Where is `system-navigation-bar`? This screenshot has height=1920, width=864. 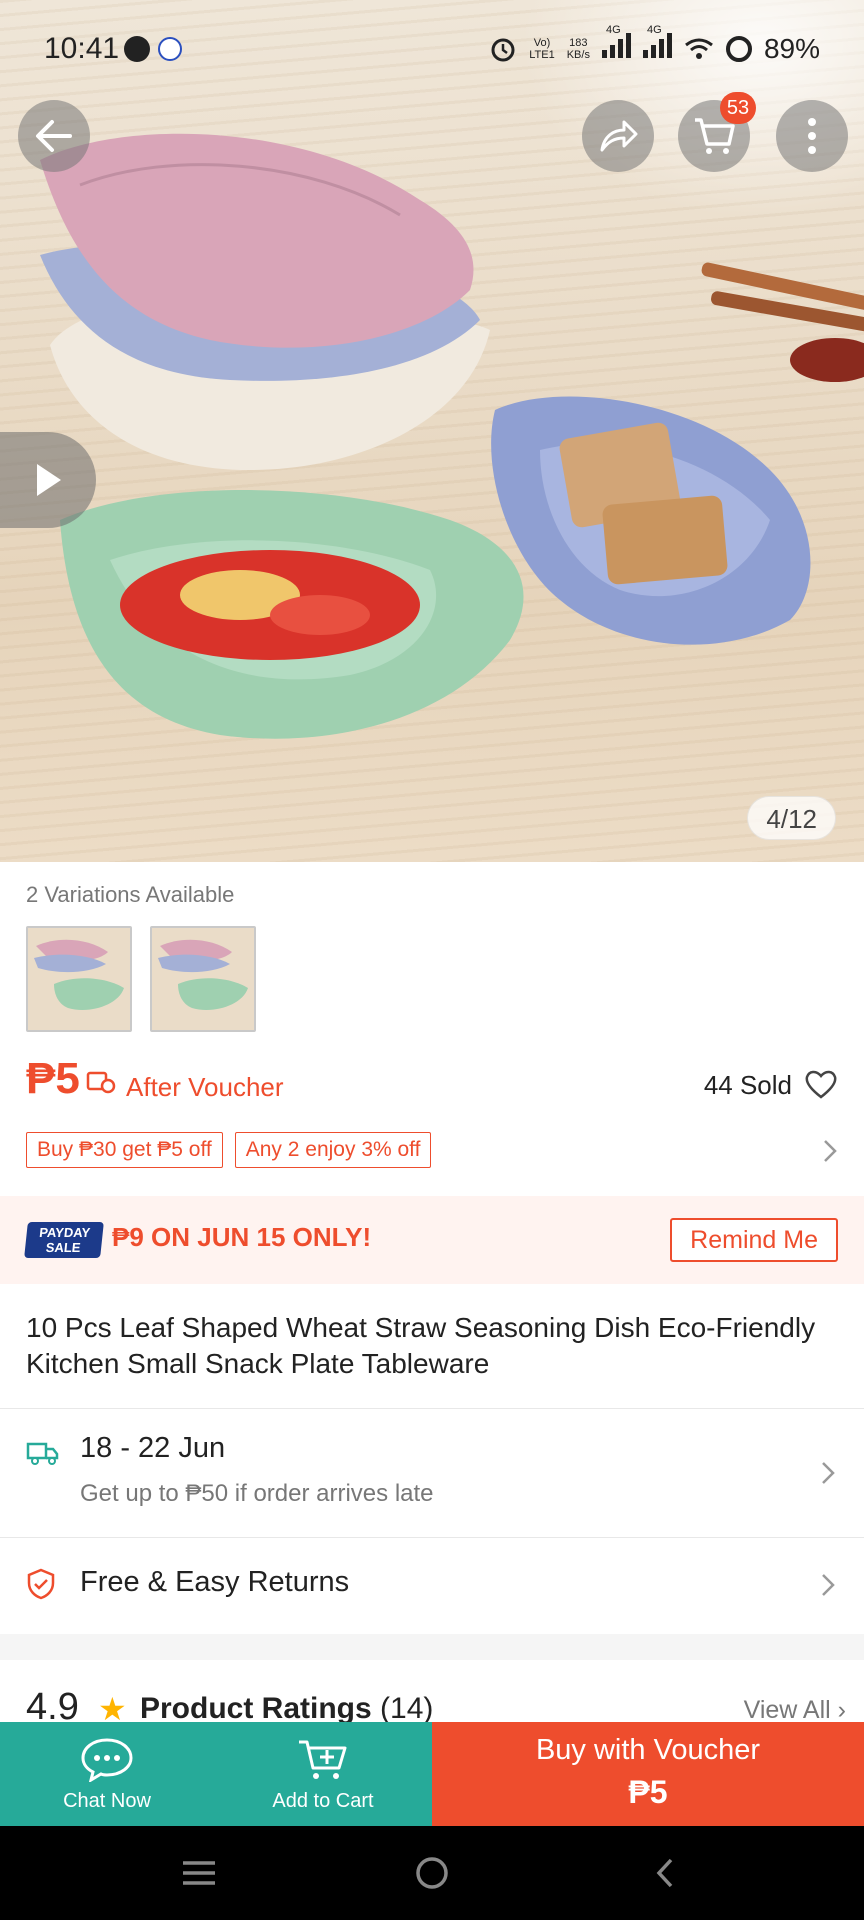 system-navigation-bar is located at coordinates (432, 1873).